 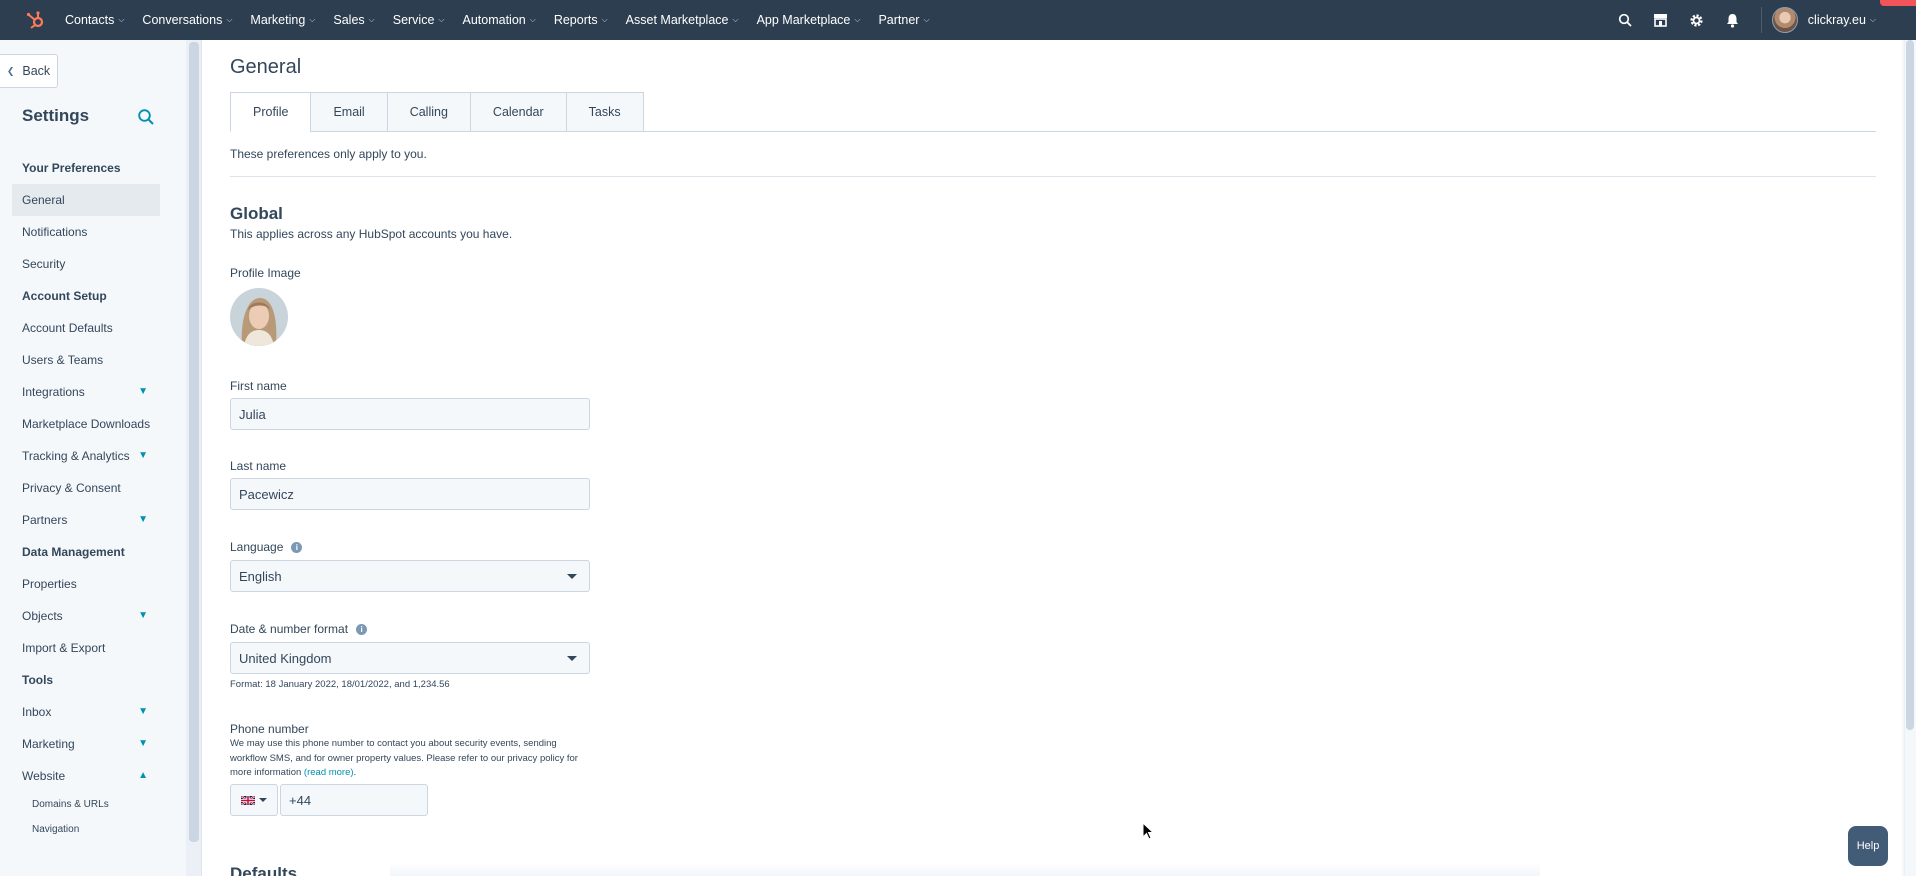 I want to click on nav-automation: Automation ⌵, so click(x=499, y=20).